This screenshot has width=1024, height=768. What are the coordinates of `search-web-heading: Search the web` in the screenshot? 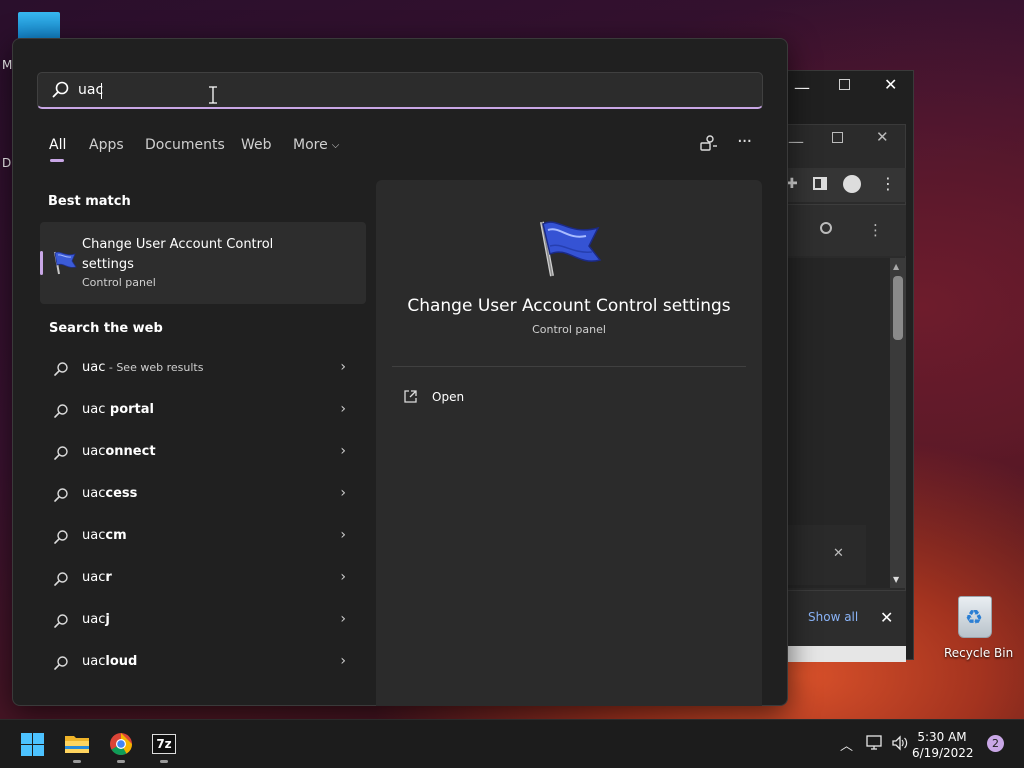 It's located at (106, 328).